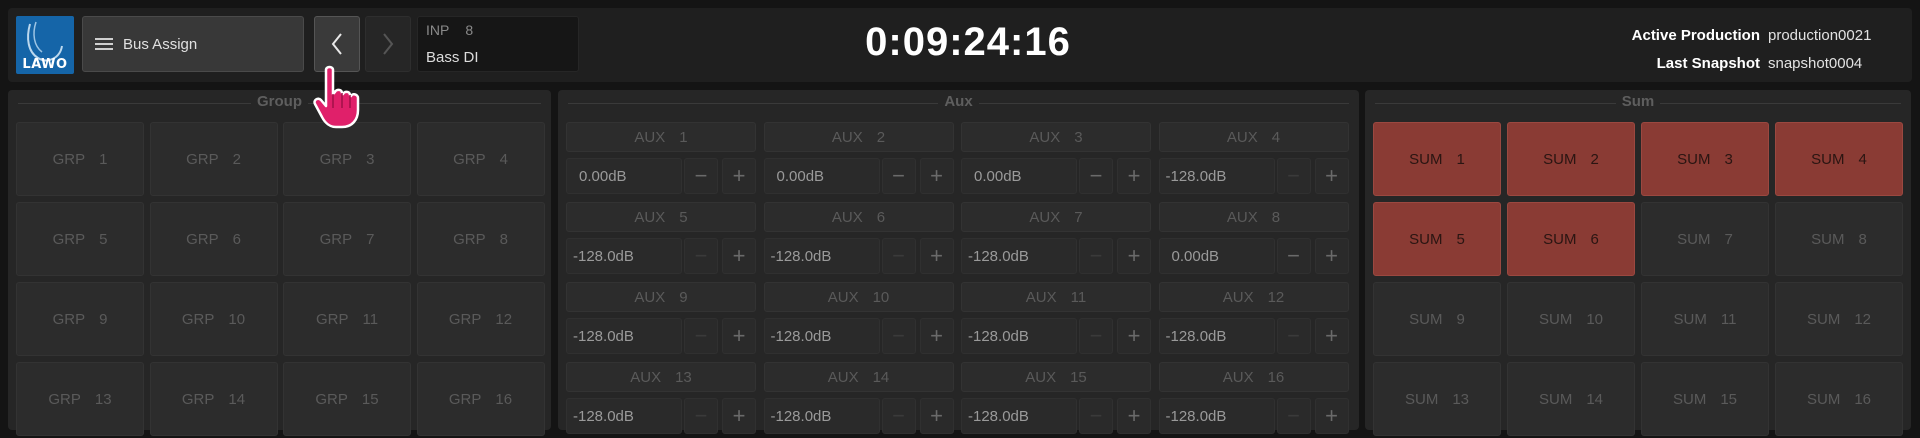  Describe the element at coordinates (80, 239) in the screenshot. I see `group-button-5: GRP 5` at that location.